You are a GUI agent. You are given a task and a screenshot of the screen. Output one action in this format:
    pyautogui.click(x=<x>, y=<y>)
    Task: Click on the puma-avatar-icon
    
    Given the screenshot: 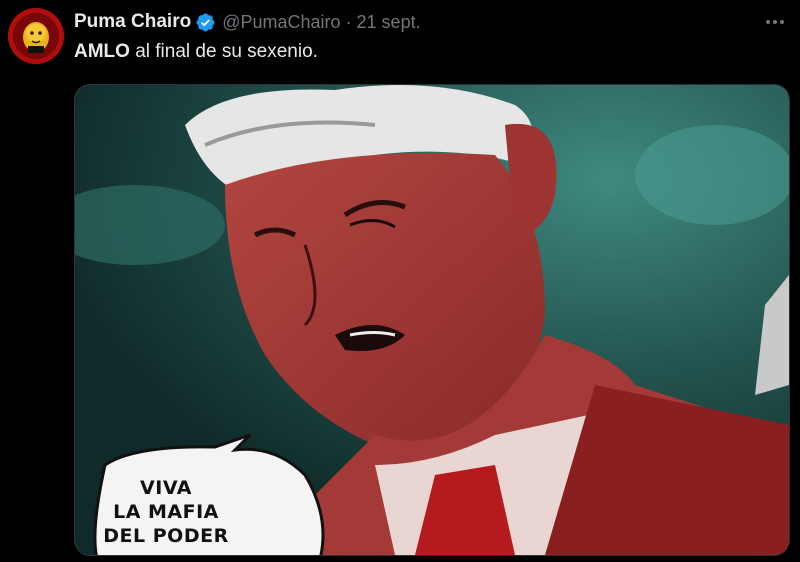 What is the action you would take?
    pyautogui.click(x=36, y=36)
    